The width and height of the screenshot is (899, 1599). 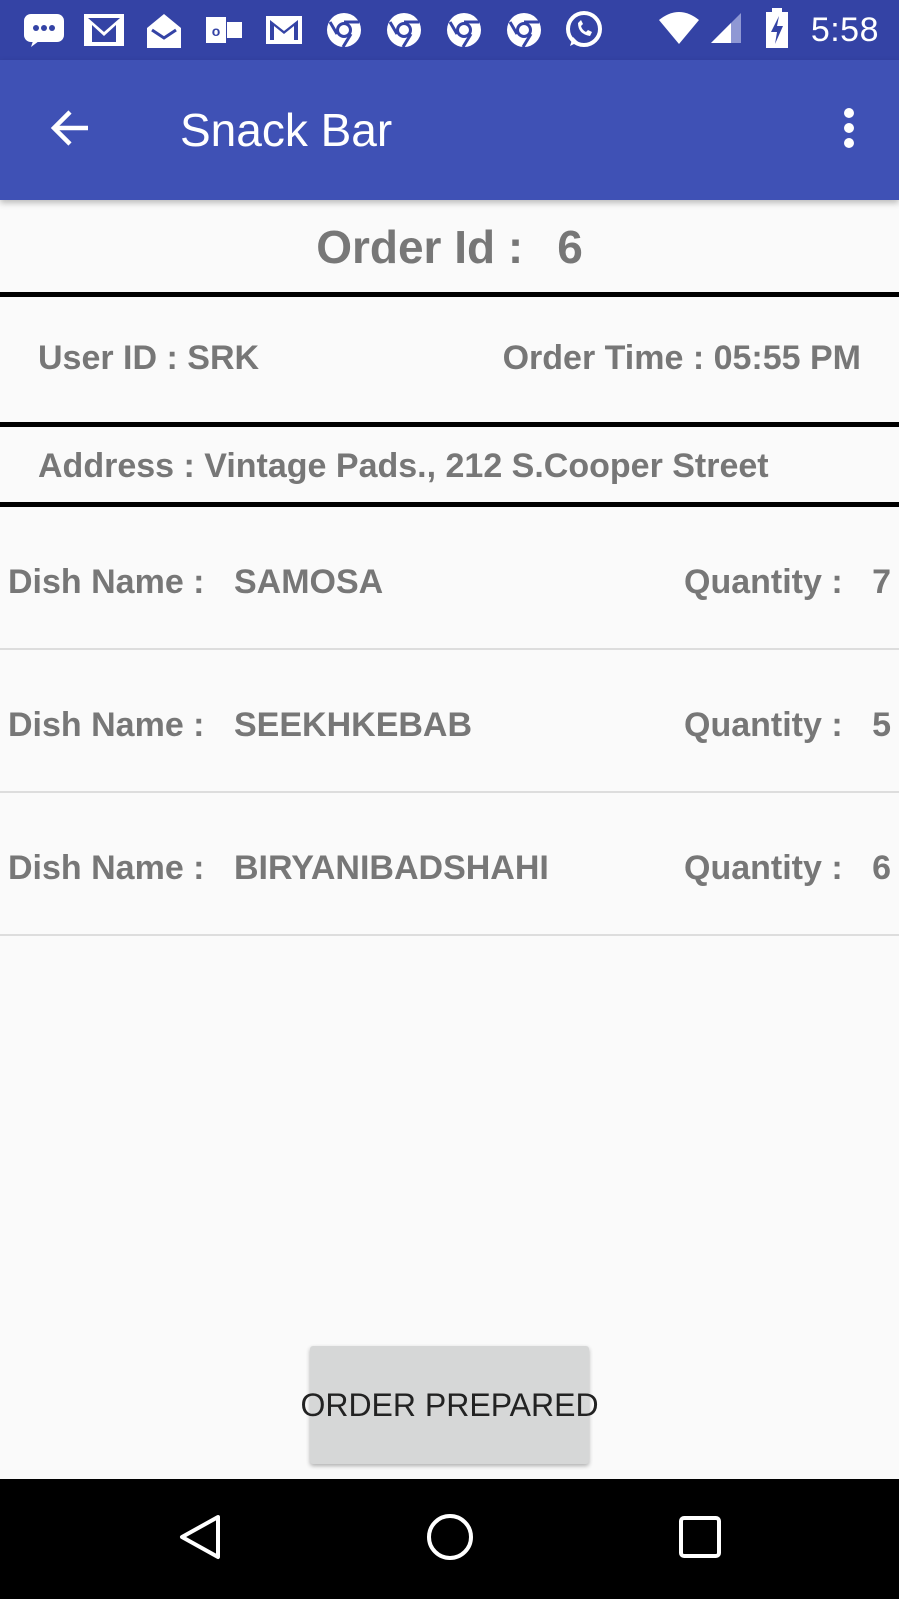 What do you see at coordinates (570, 247) in the screenshot?
I see `order-id-value: 6` at bounding box center [570, 247].